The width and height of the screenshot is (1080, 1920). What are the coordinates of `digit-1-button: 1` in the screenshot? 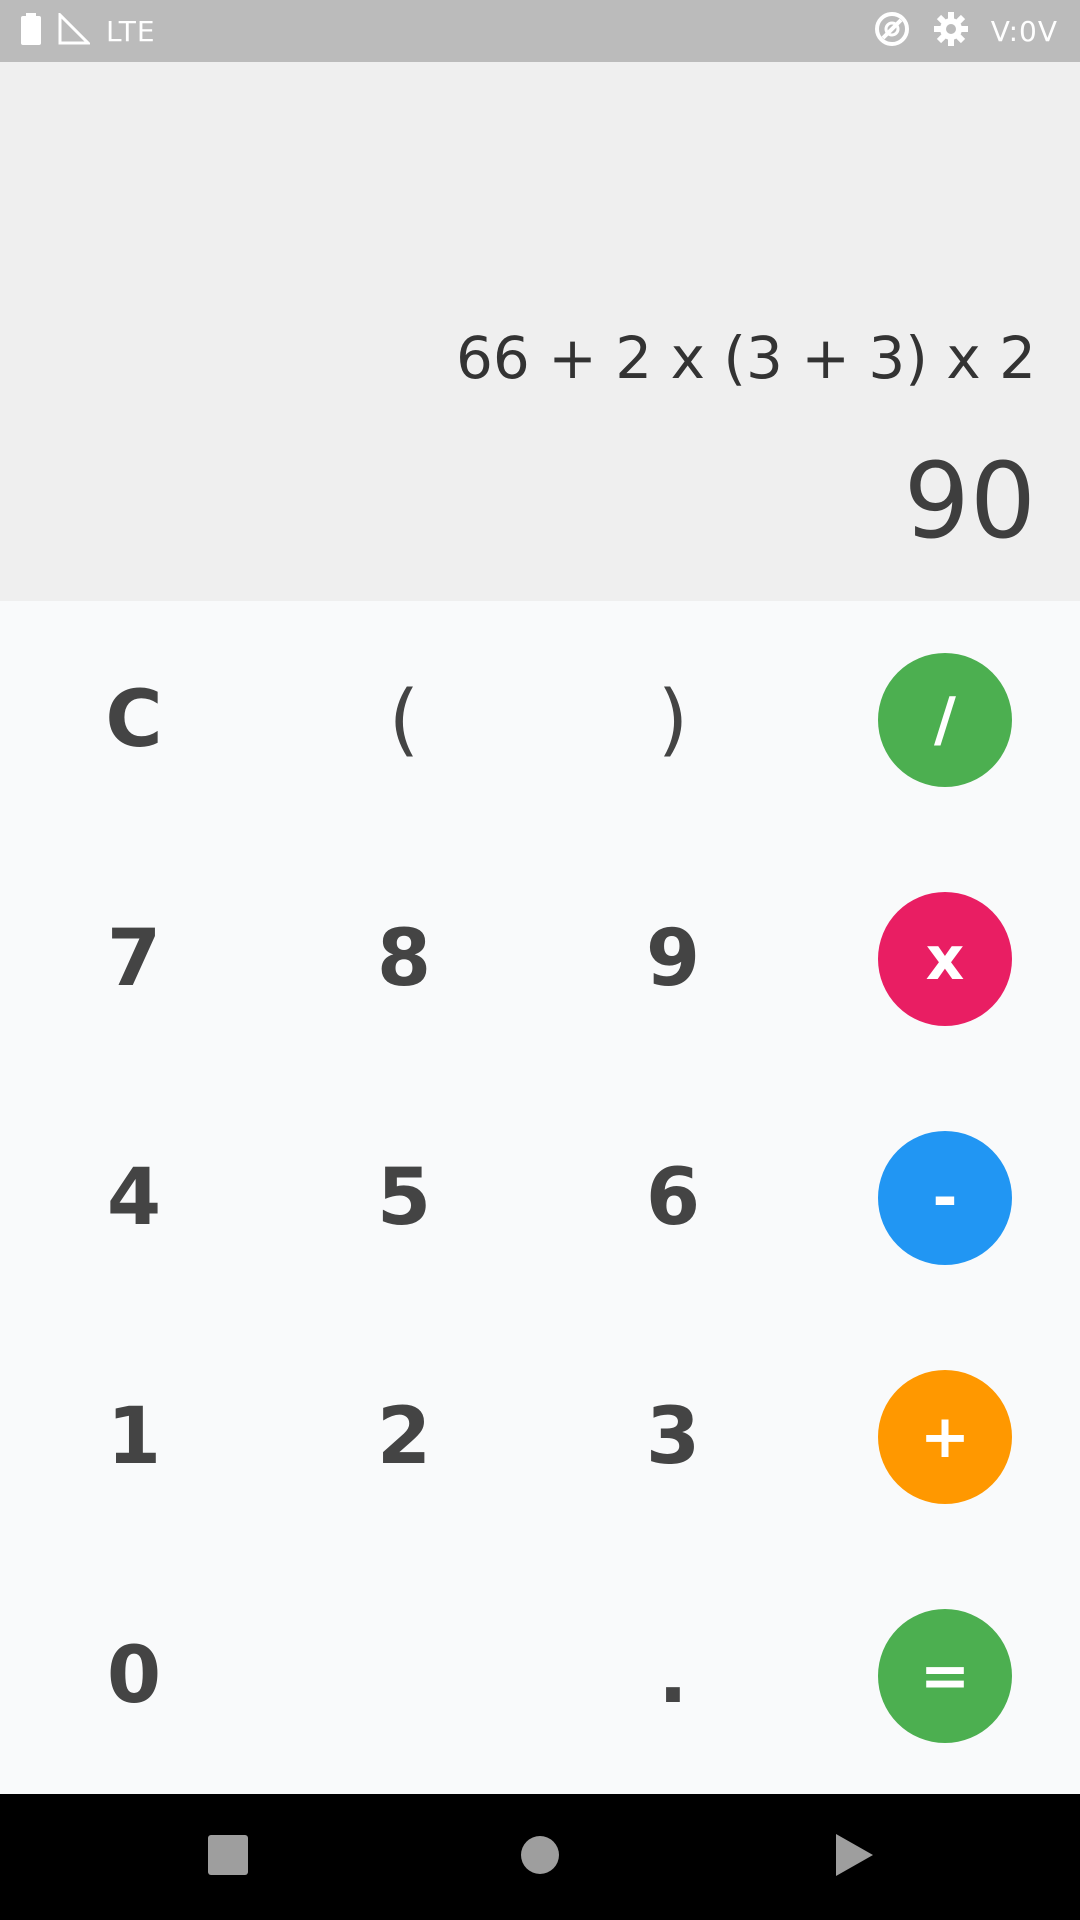 It's located at (134, 1437).